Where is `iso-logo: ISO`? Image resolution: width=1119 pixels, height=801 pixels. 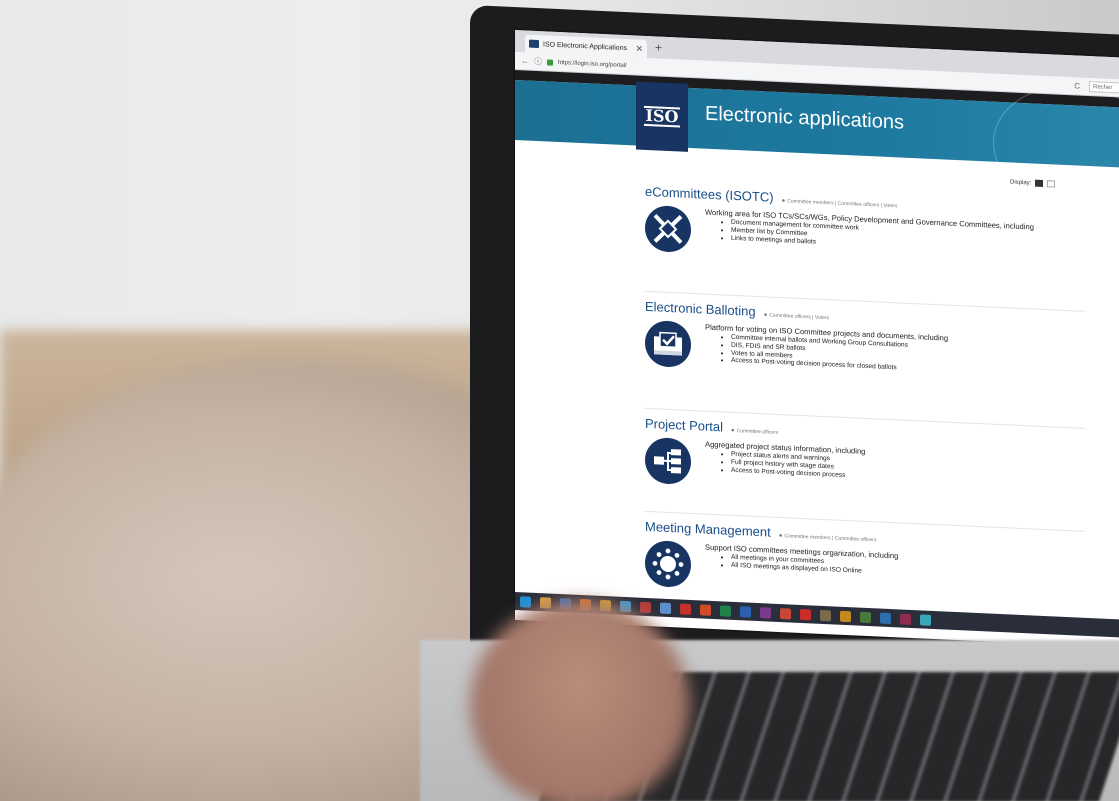
iso-logo: ISO is located at coordinates (662, 116).